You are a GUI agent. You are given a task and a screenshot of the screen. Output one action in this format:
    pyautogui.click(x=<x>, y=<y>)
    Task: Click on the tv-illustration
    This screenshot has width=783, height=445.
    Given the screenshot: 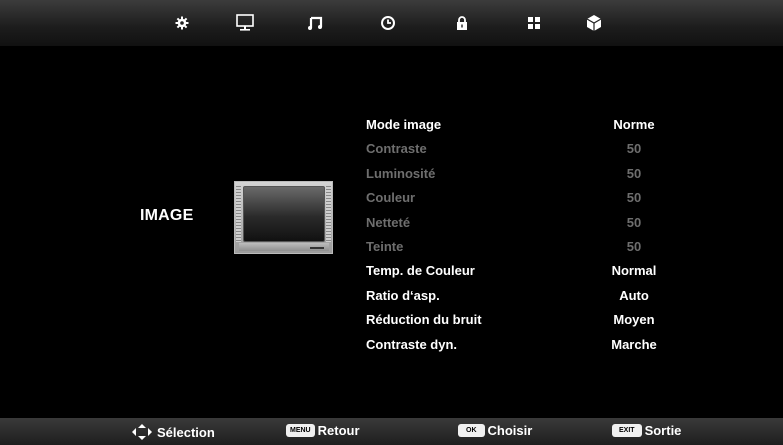 What is the action you would take?
    pyautogui.click(x=283, y=217)
    